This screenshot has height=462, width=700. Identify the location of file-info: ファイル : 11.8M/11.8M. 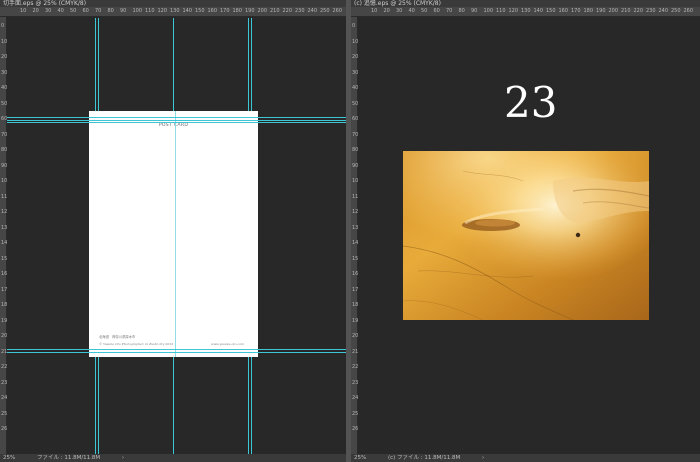
(68, 458).